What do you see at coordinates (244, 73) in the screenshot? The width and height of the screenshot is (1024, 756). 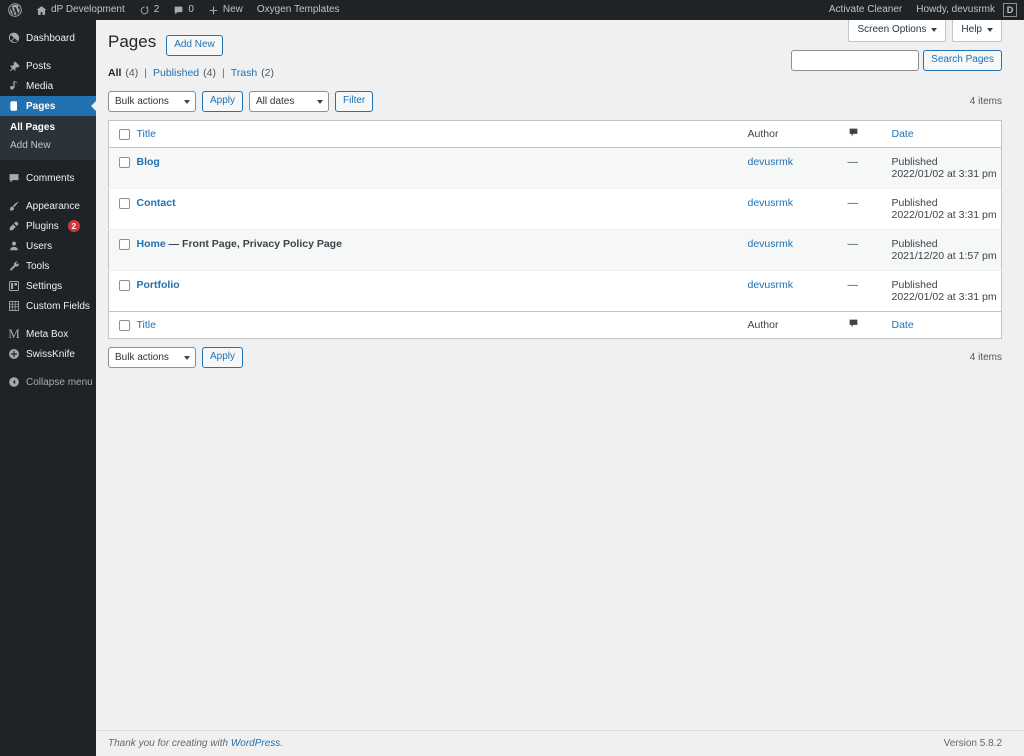 I see `view-trash-link: Trash` at bounding box center [244, 73].